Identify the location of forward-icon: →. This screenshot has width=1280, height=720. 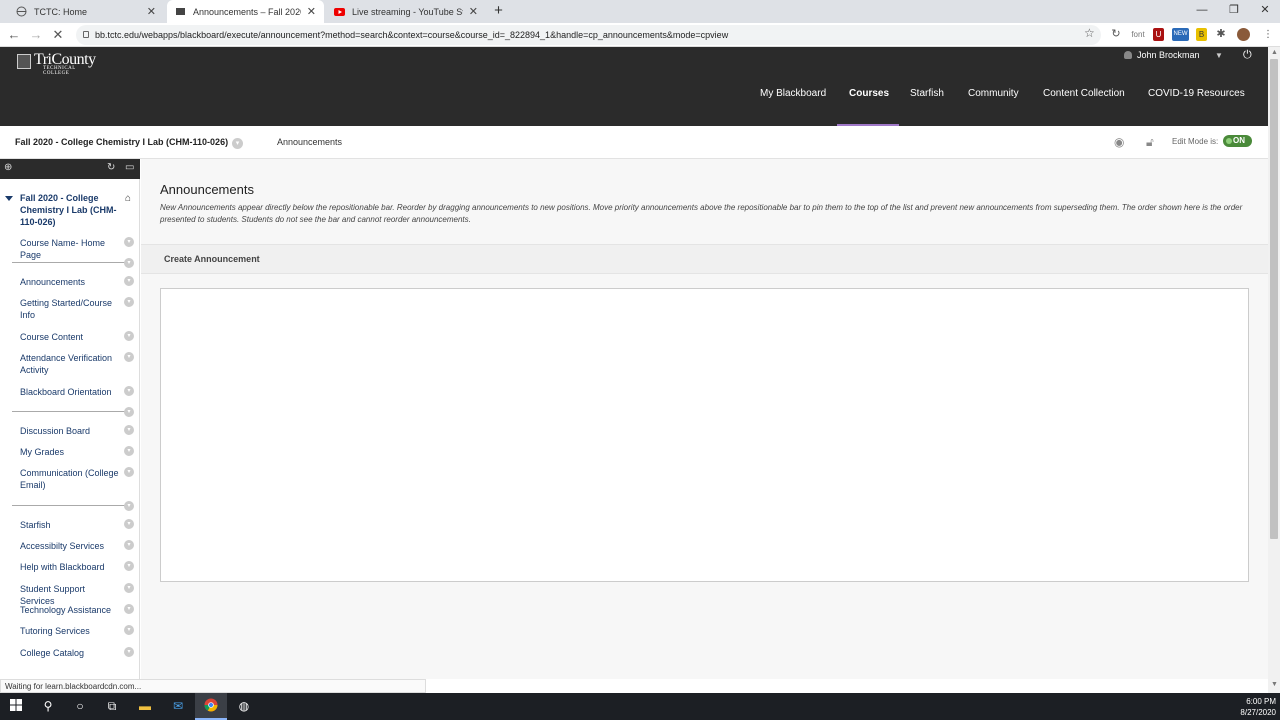
(36, 35).